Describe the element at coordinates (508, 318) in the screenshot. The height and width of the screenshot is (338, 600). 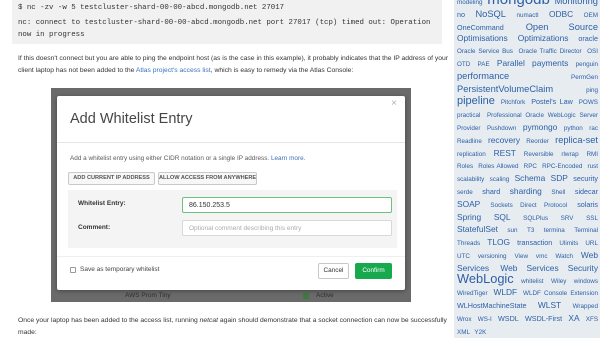
I see `tag-link: WSDL` at that location.